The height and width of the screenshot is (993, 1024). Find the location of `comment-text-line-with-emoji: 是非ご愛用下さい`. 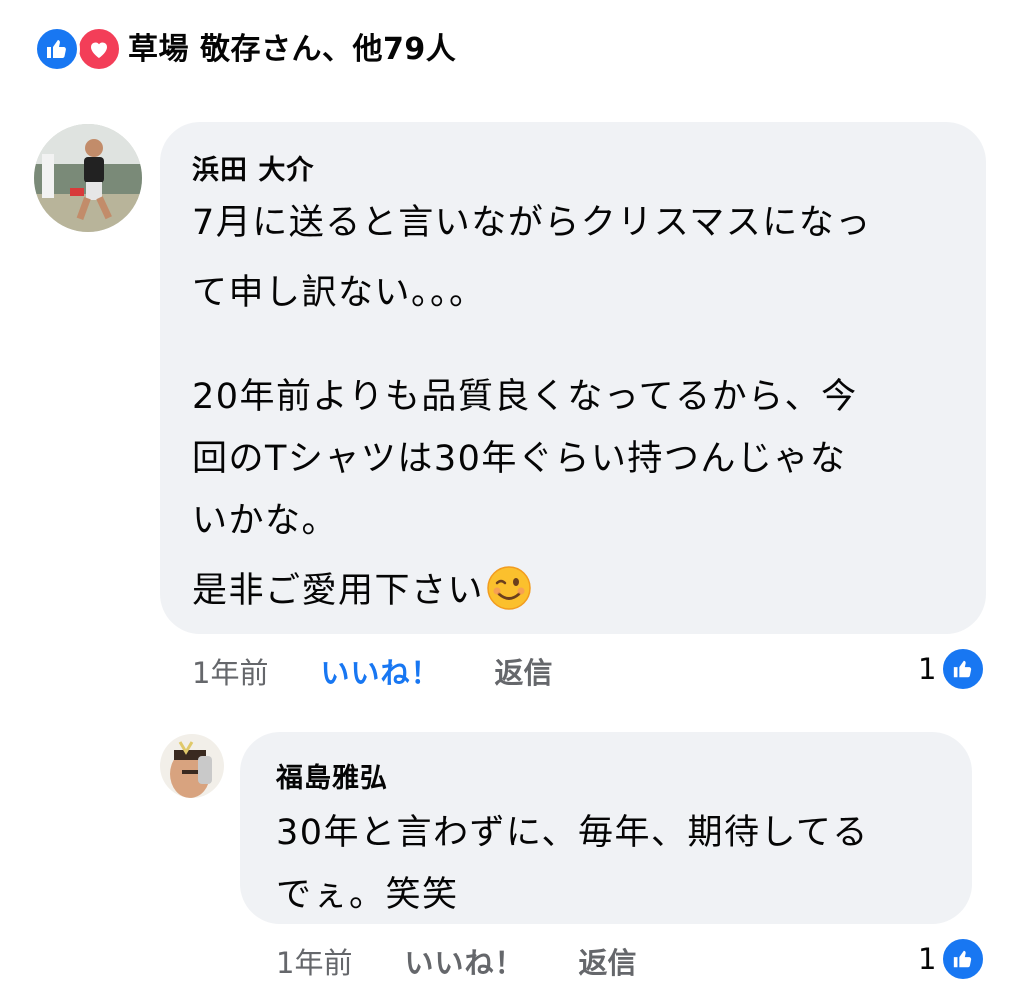

comment-text-line-with-emoji: 是非ご愛用下さい is located at coordinates (362, 591).